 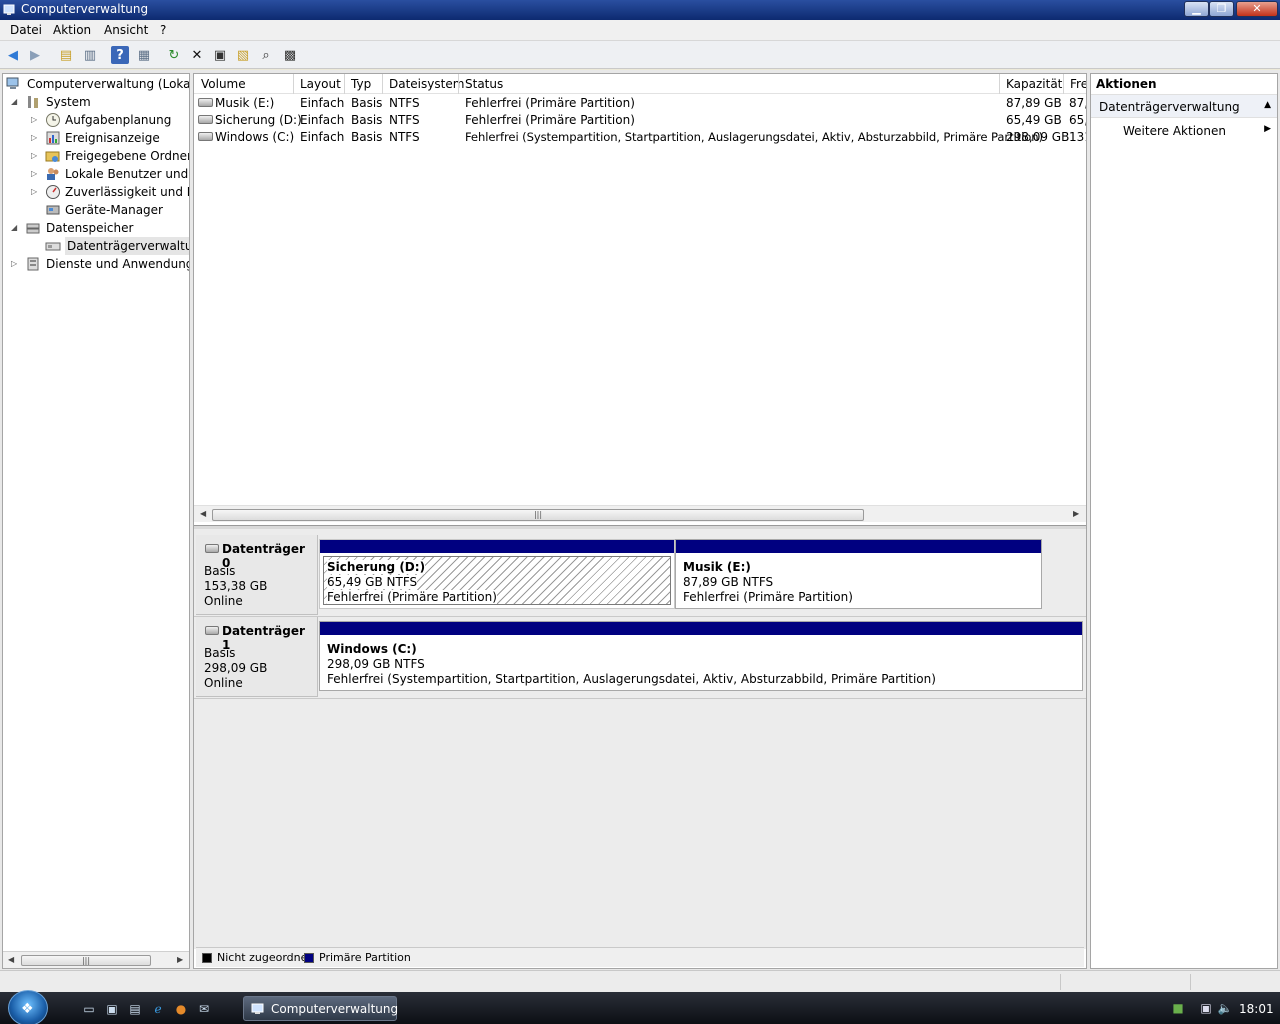 I want to click on collapse-up-icon: ▲, so click(x=1267, y=105).